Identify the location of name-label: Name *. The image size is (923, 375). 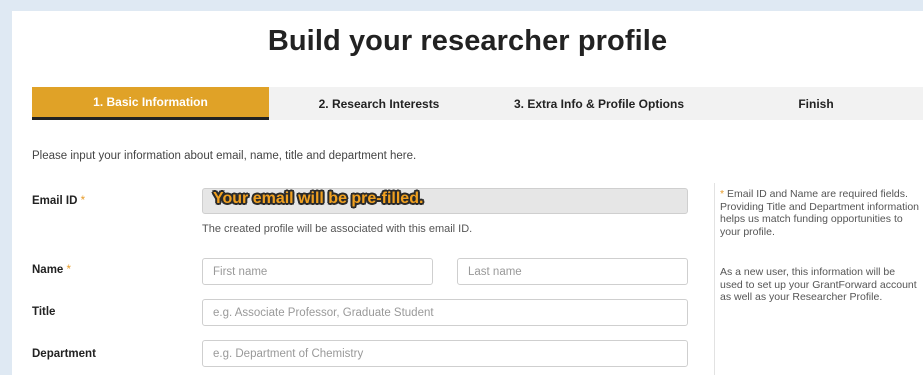
(51, 270).